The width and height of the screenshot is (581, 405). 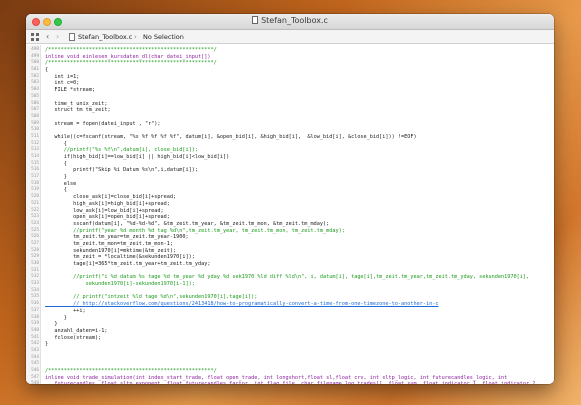 I want to click on code-line: 510, so click(x=290, y=130).